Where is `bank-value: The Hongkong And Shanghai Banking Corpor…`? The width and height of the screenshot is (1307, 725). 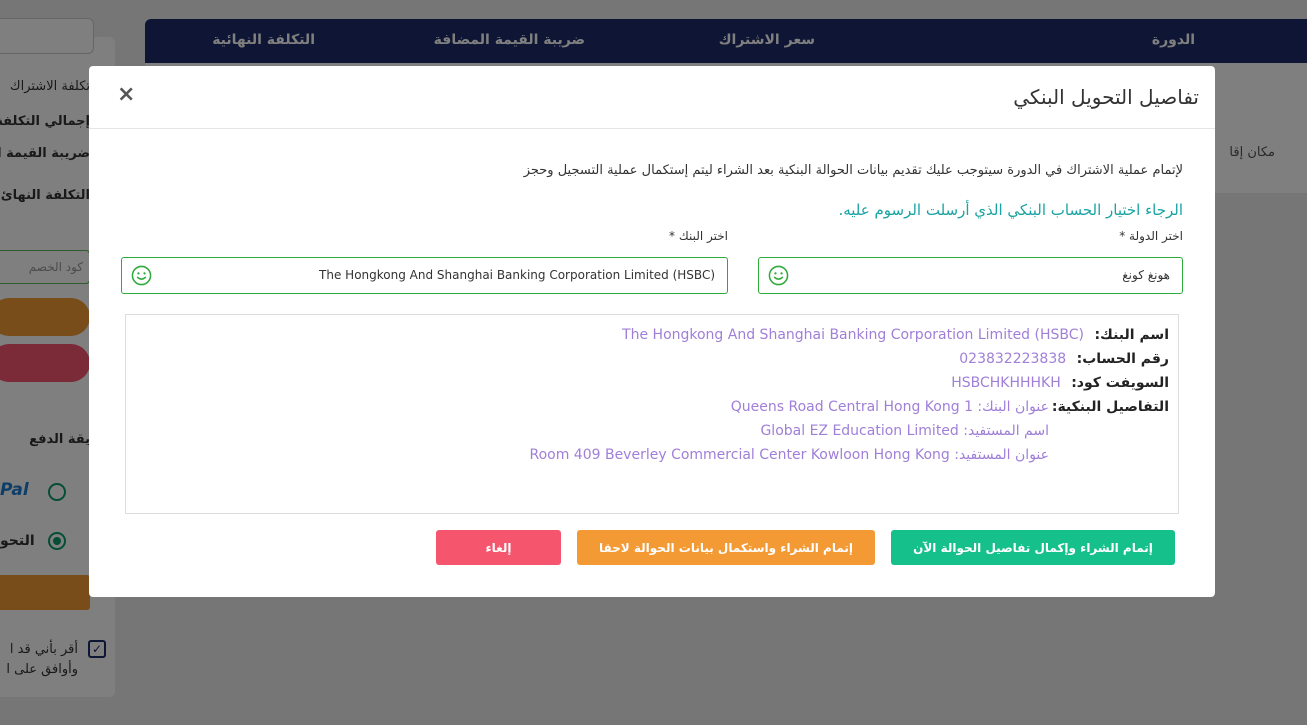 bank-value: The Hongkong And Shanghai Banking Corpor… is located at coordinates (517, 275).